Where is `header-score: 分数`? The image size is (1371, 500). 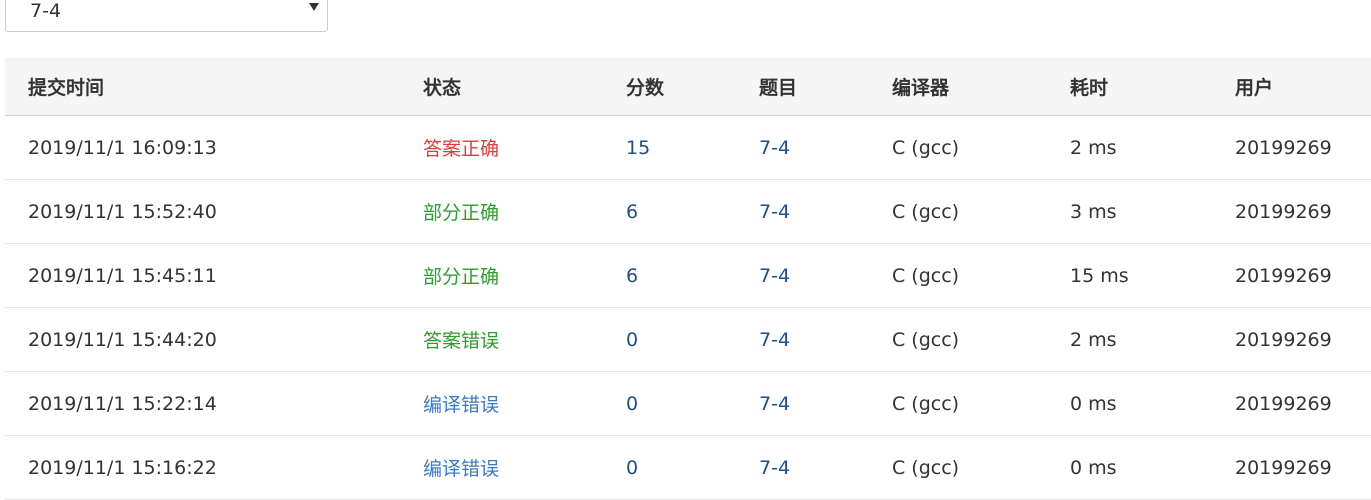
header-score: 分数 is located at coordinates (645, 88).